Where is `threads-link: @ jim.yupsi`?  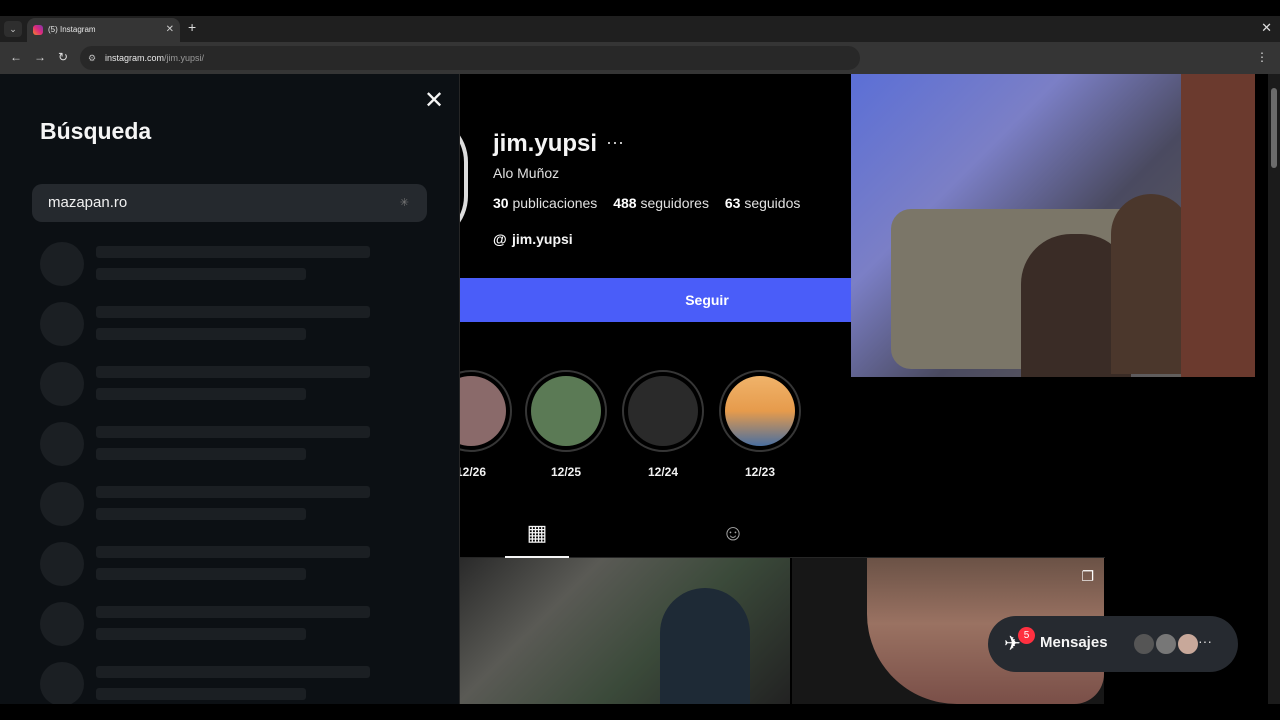 threads-link: @ jim.yupsi is located at coordinates (533, 239).